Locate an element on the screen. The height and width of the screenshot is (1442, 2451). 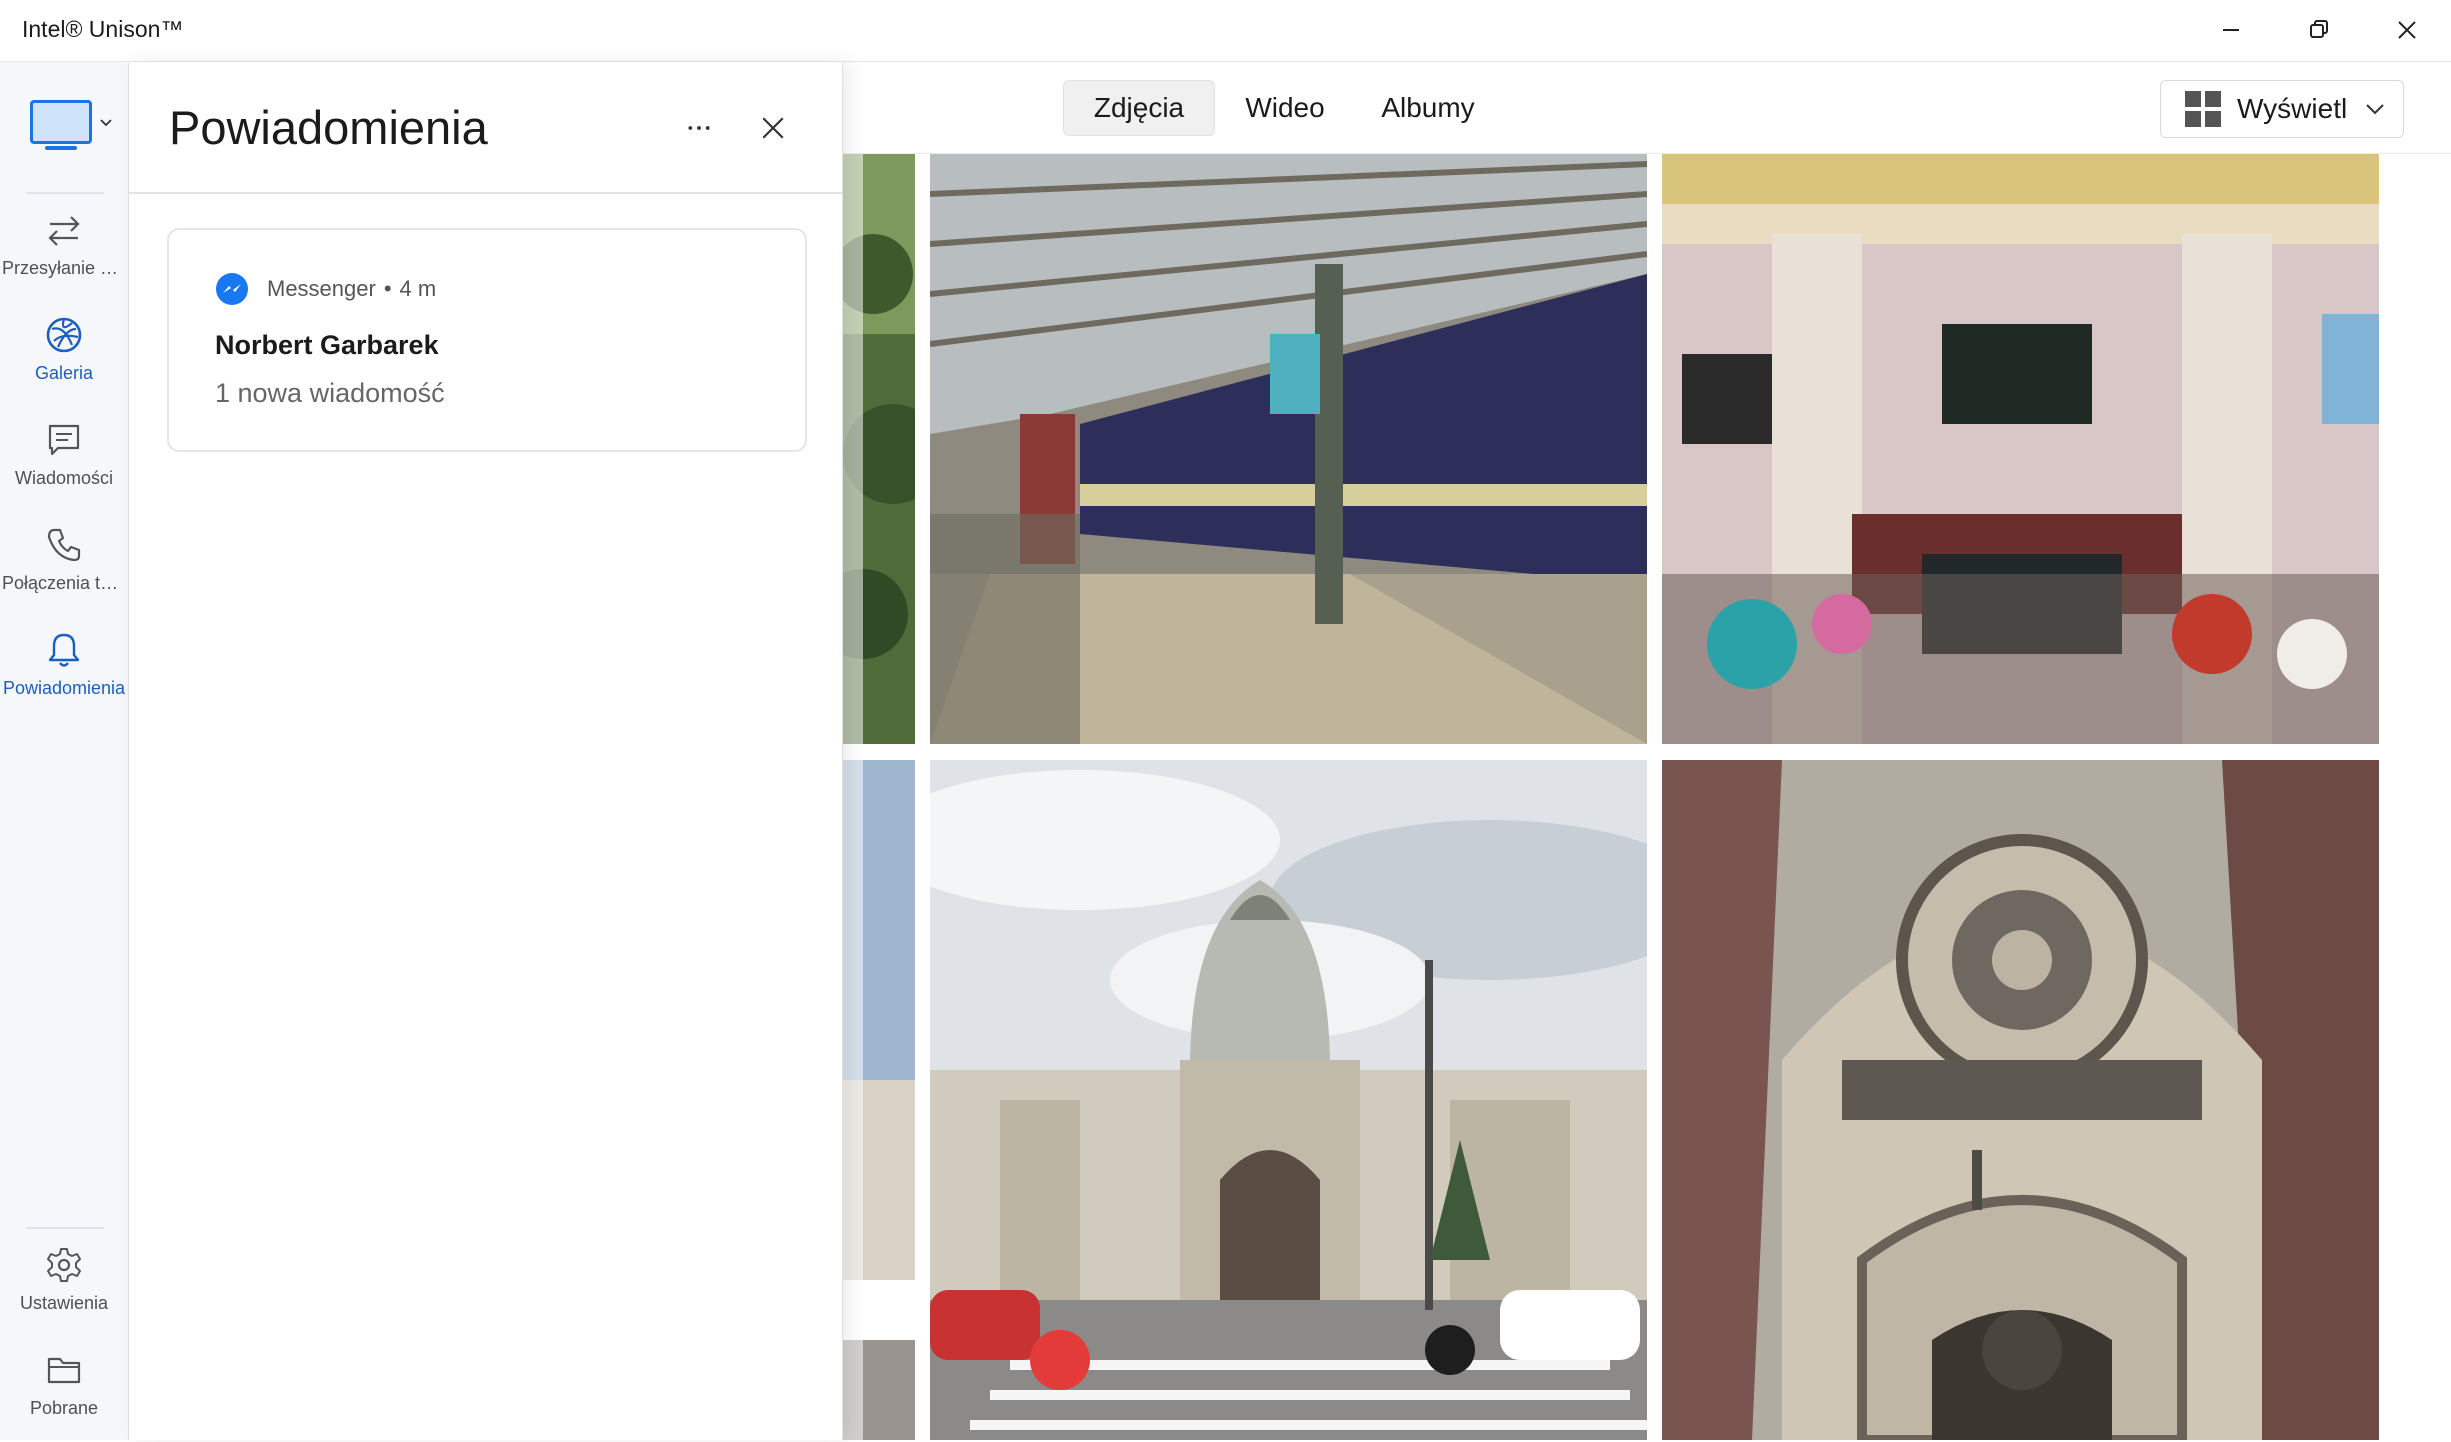
panel-divider is located at coordinates (486, 193).